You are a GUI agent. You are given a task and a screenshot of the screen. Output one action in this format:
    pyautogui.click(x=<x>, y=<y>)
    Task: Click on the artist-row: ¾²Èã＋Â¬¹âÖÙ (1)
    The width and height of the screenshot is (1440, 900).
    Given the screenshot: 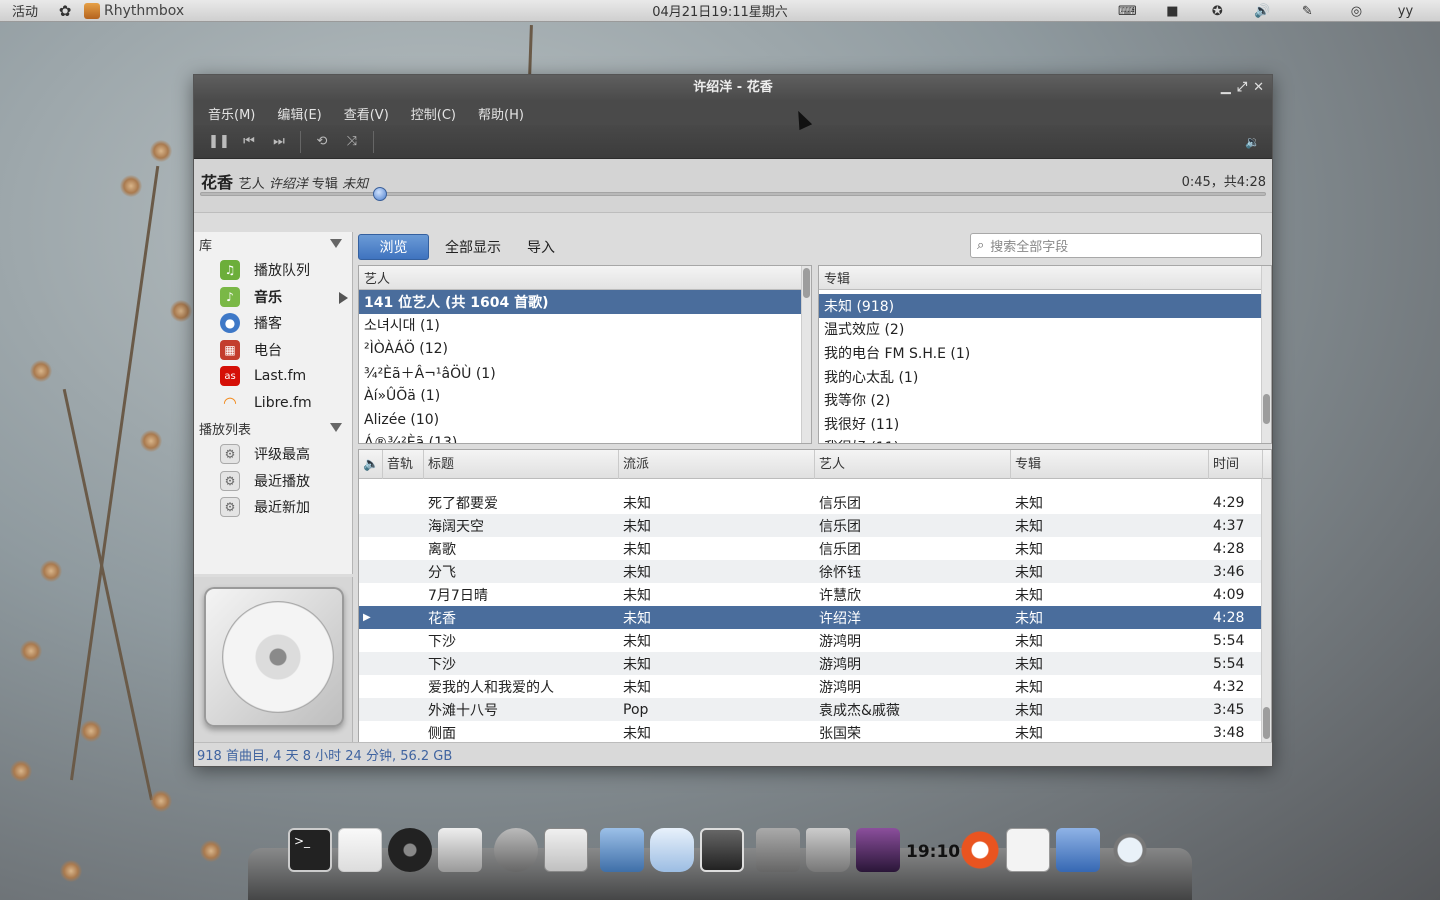 What is the action you would take?
    pyautogui.click(x=585, y=373)
    